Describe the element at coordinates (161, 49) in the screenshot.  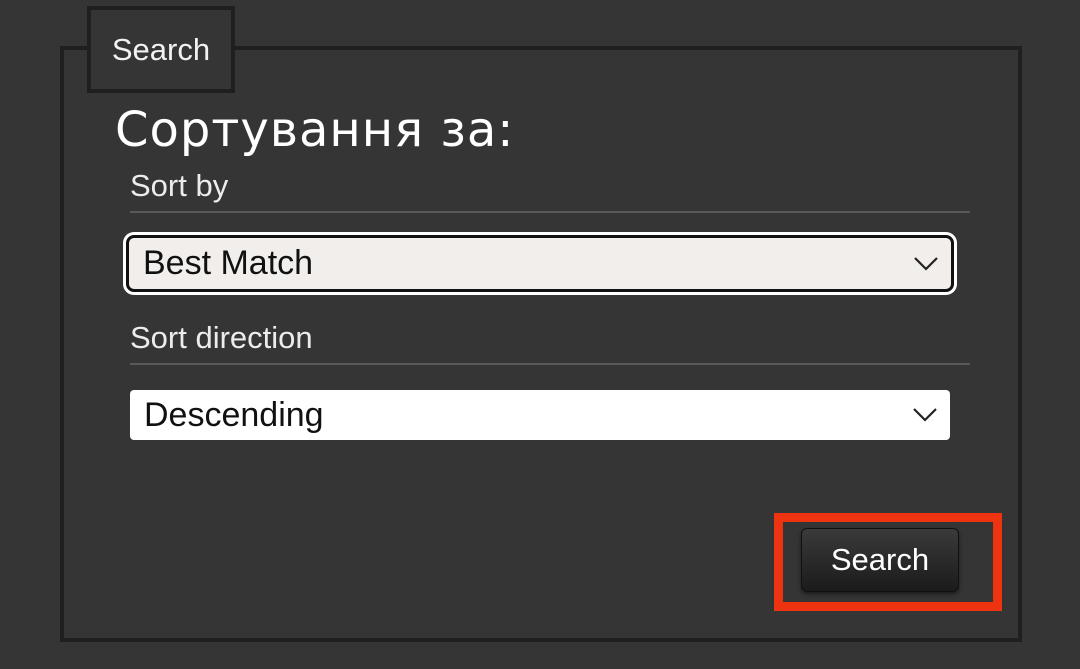
I see `fieldset-legend: Search` at that location.